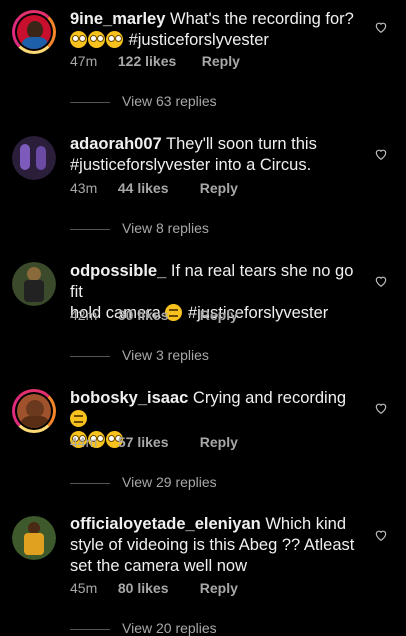 This screenshot has height=636, width=406. I want to click on comment-meta: 45m 80 likes Reply, so click(154, 588).